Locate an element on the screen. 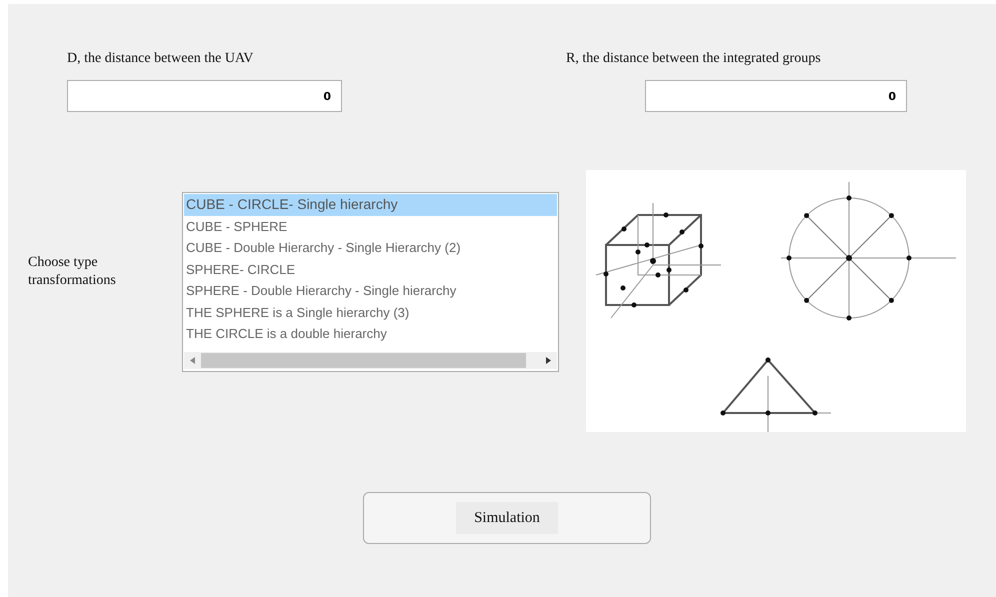 Image resolution: width=996 pixels, height=597 pixels. scroll-left-icon is located at coordinates (192, 360).